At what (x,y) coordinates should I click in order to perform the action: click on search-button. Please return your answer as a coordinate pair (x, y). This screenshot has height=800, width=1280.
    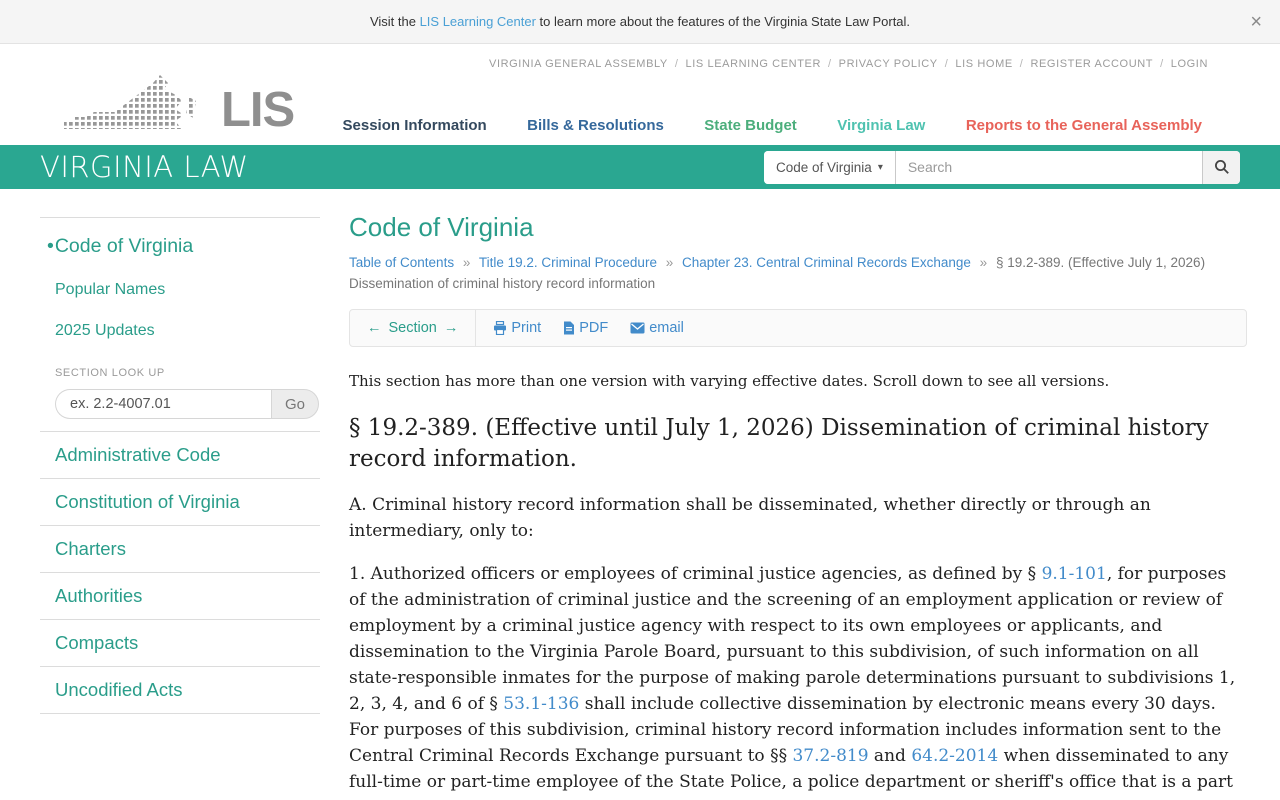
    Looking at the image, I should click on (1221, 167).